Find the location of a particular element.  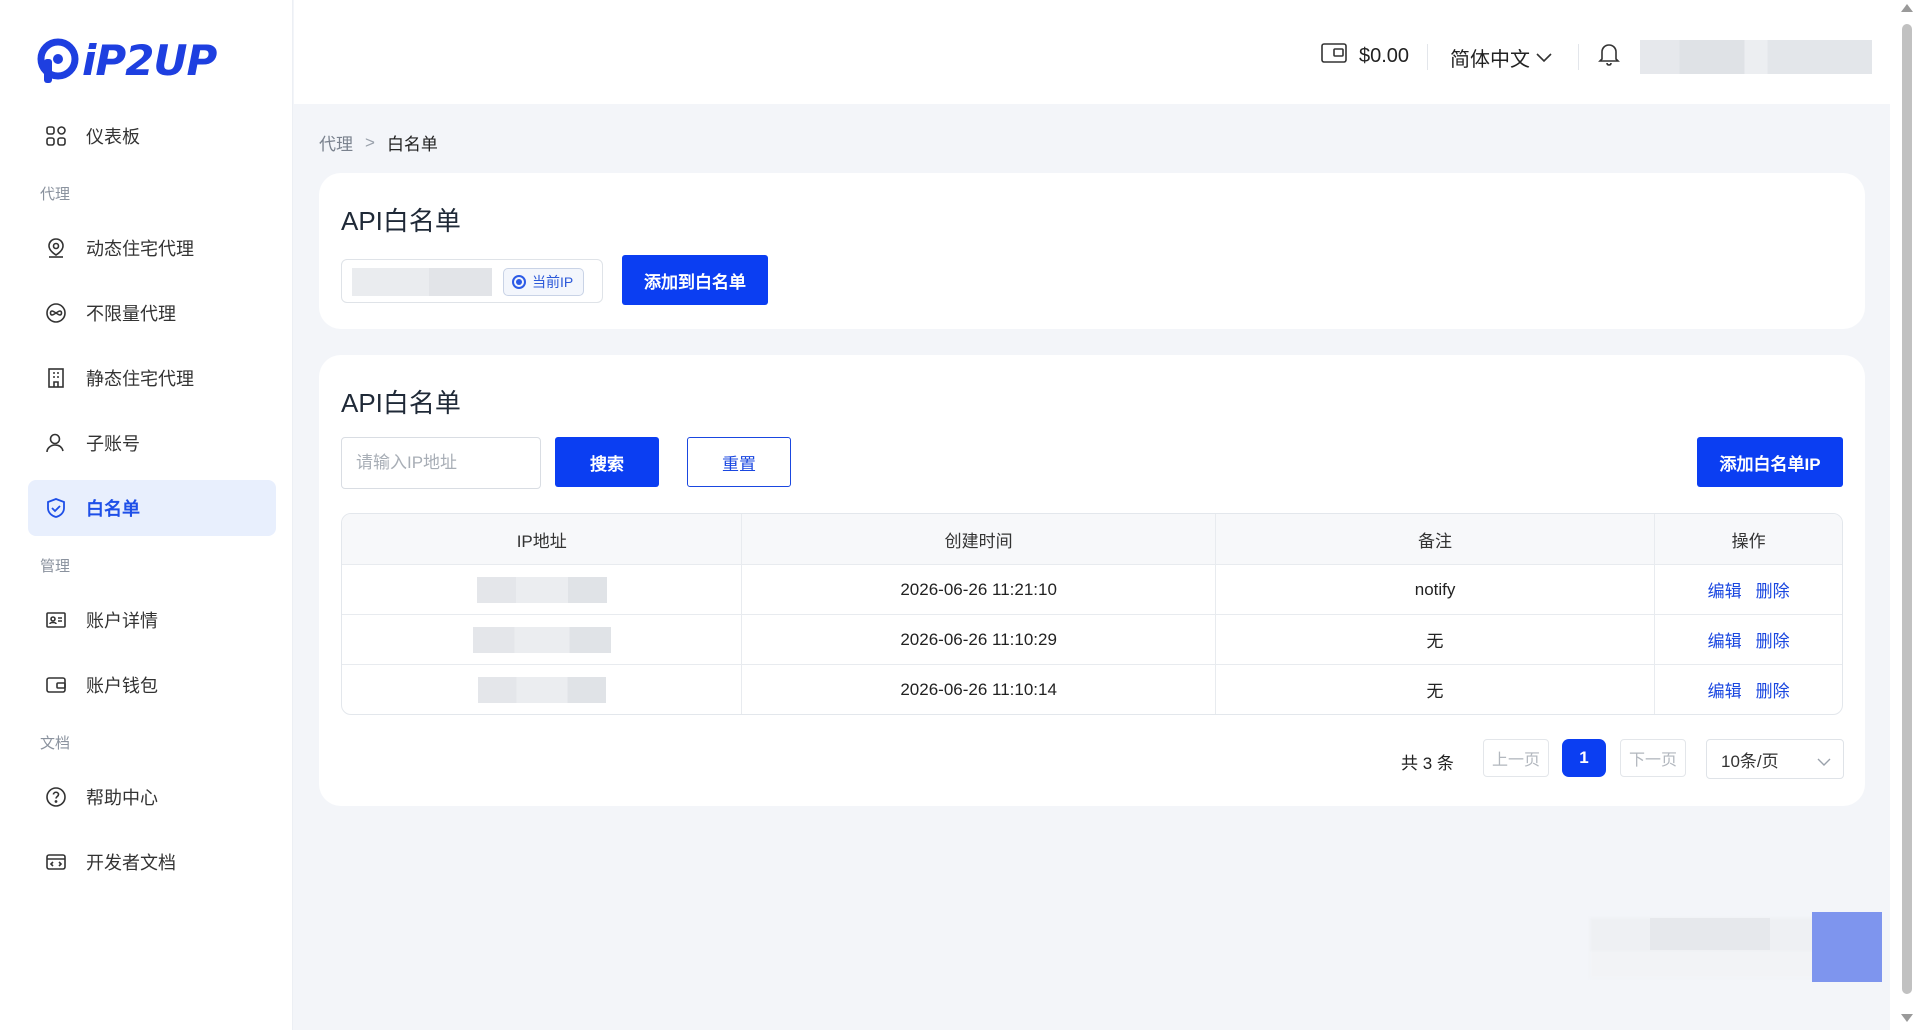

sidebar-item-label: 子账号 is located at coordinates (113, 444).